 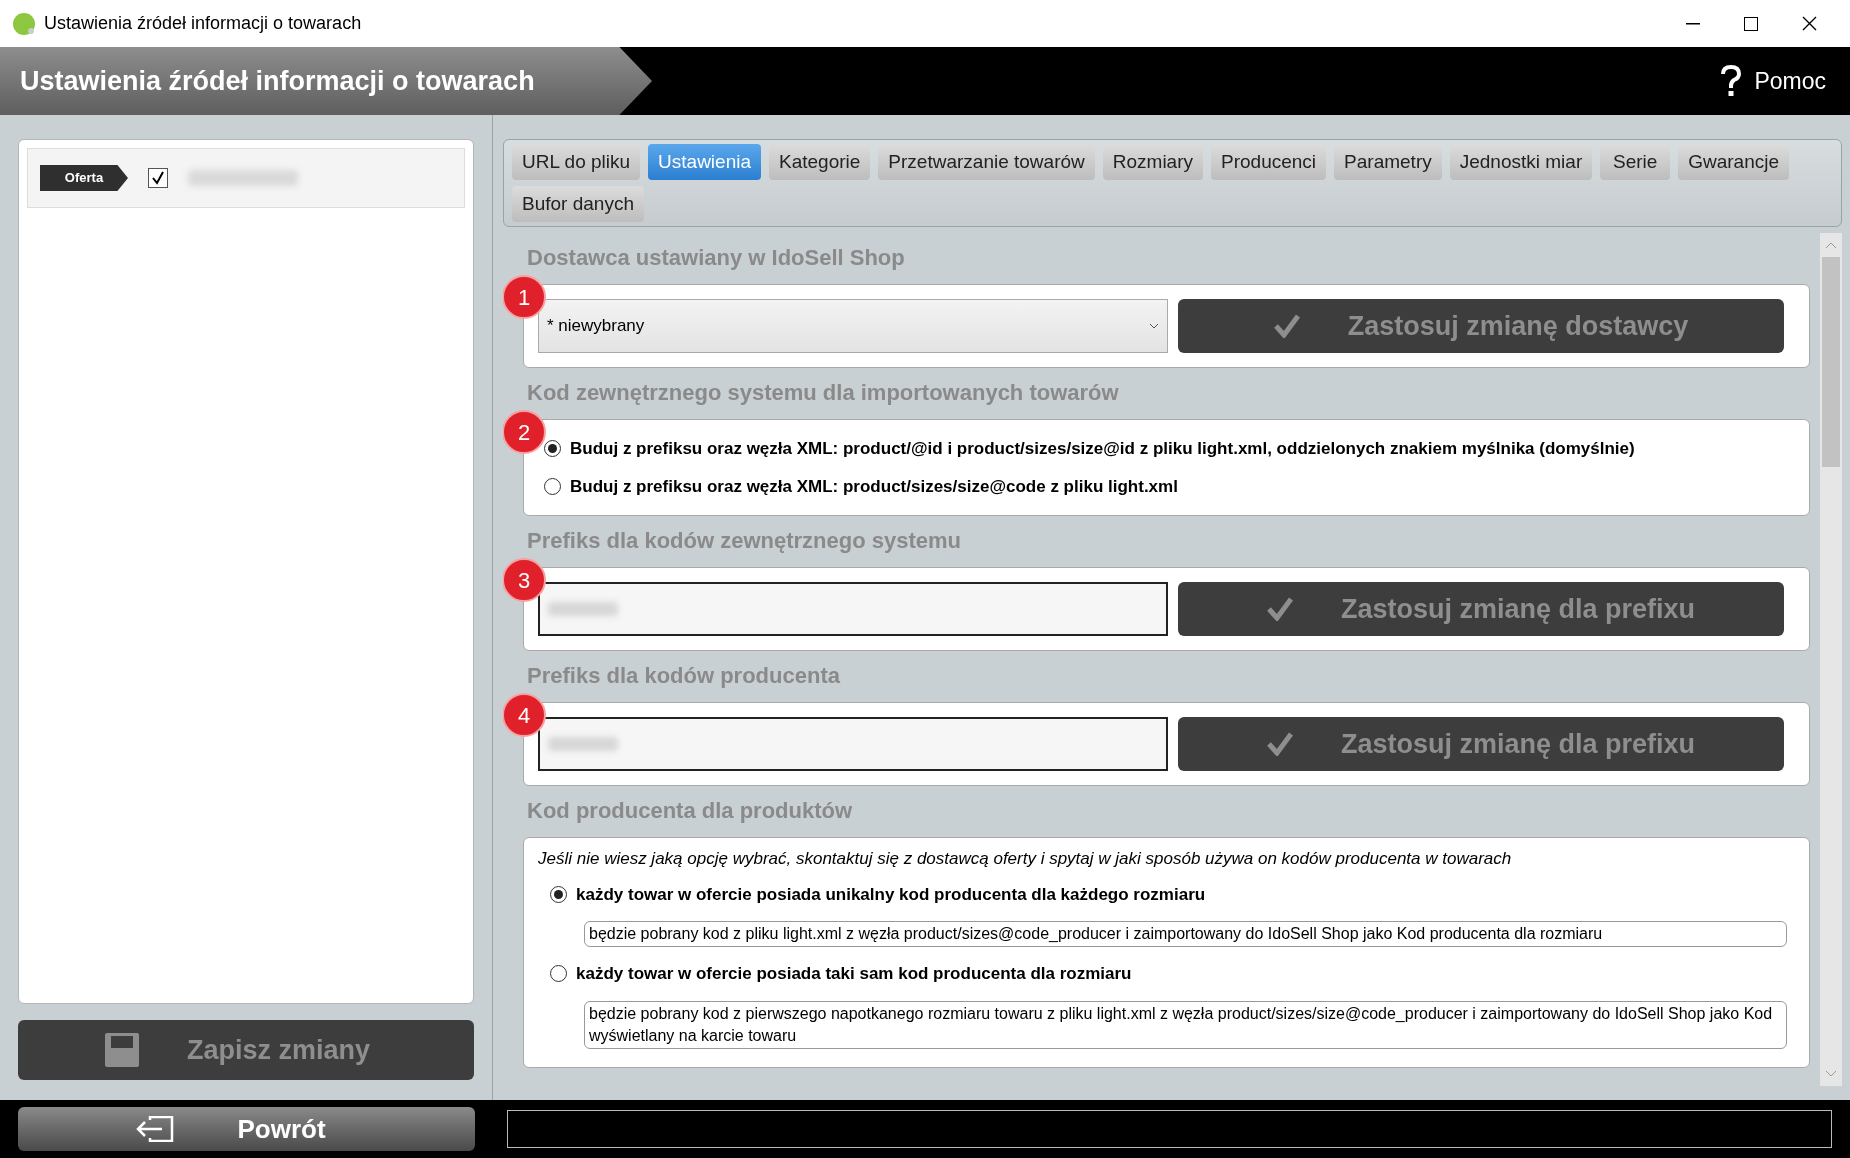 I want to click on source-checkbox, so click(x=158, y=178).